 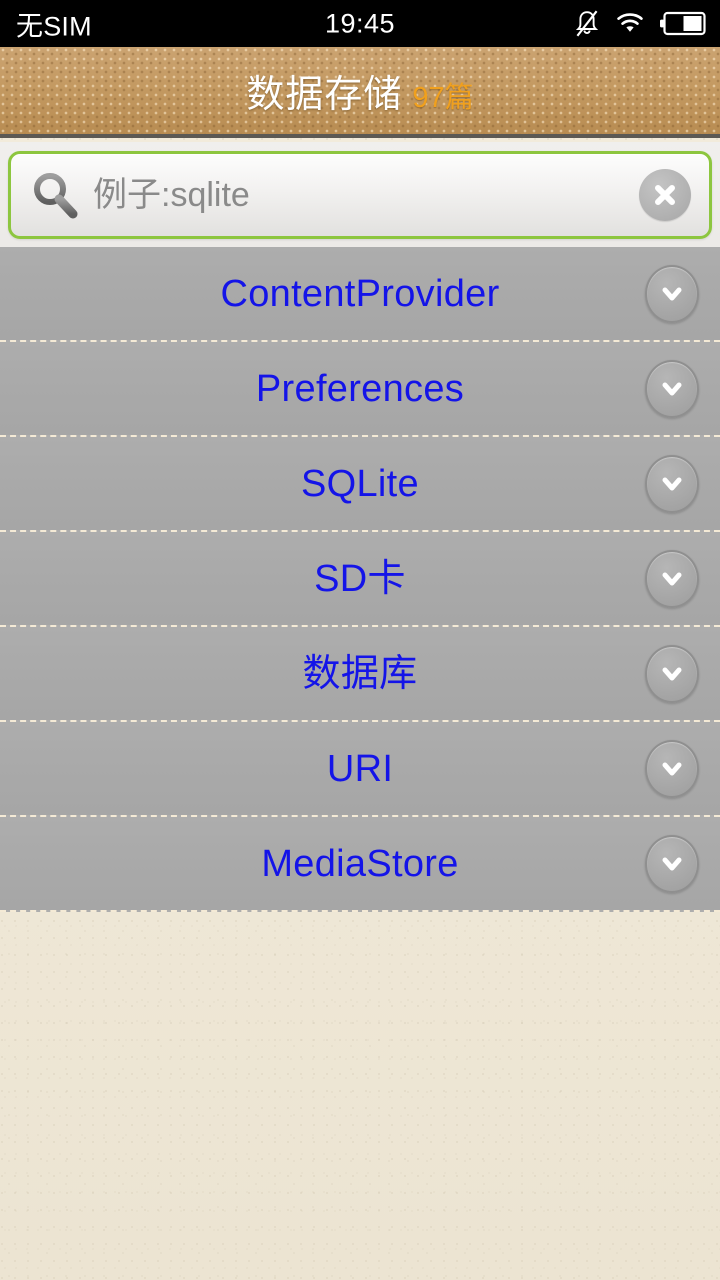 I want to click on page-title: 数据存储, so click(x=324, y=95).